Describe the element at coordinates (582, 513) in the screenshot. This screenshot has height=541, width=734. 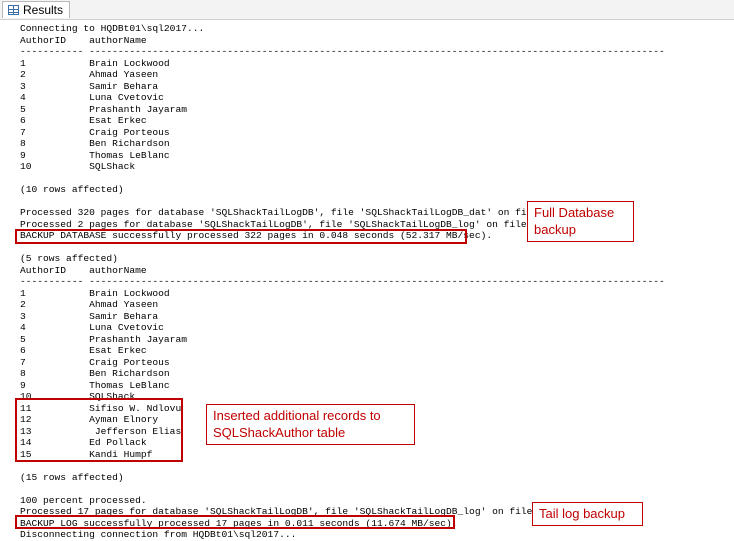
I see `tail-log-callout-line1: Tail log backup` at that location.